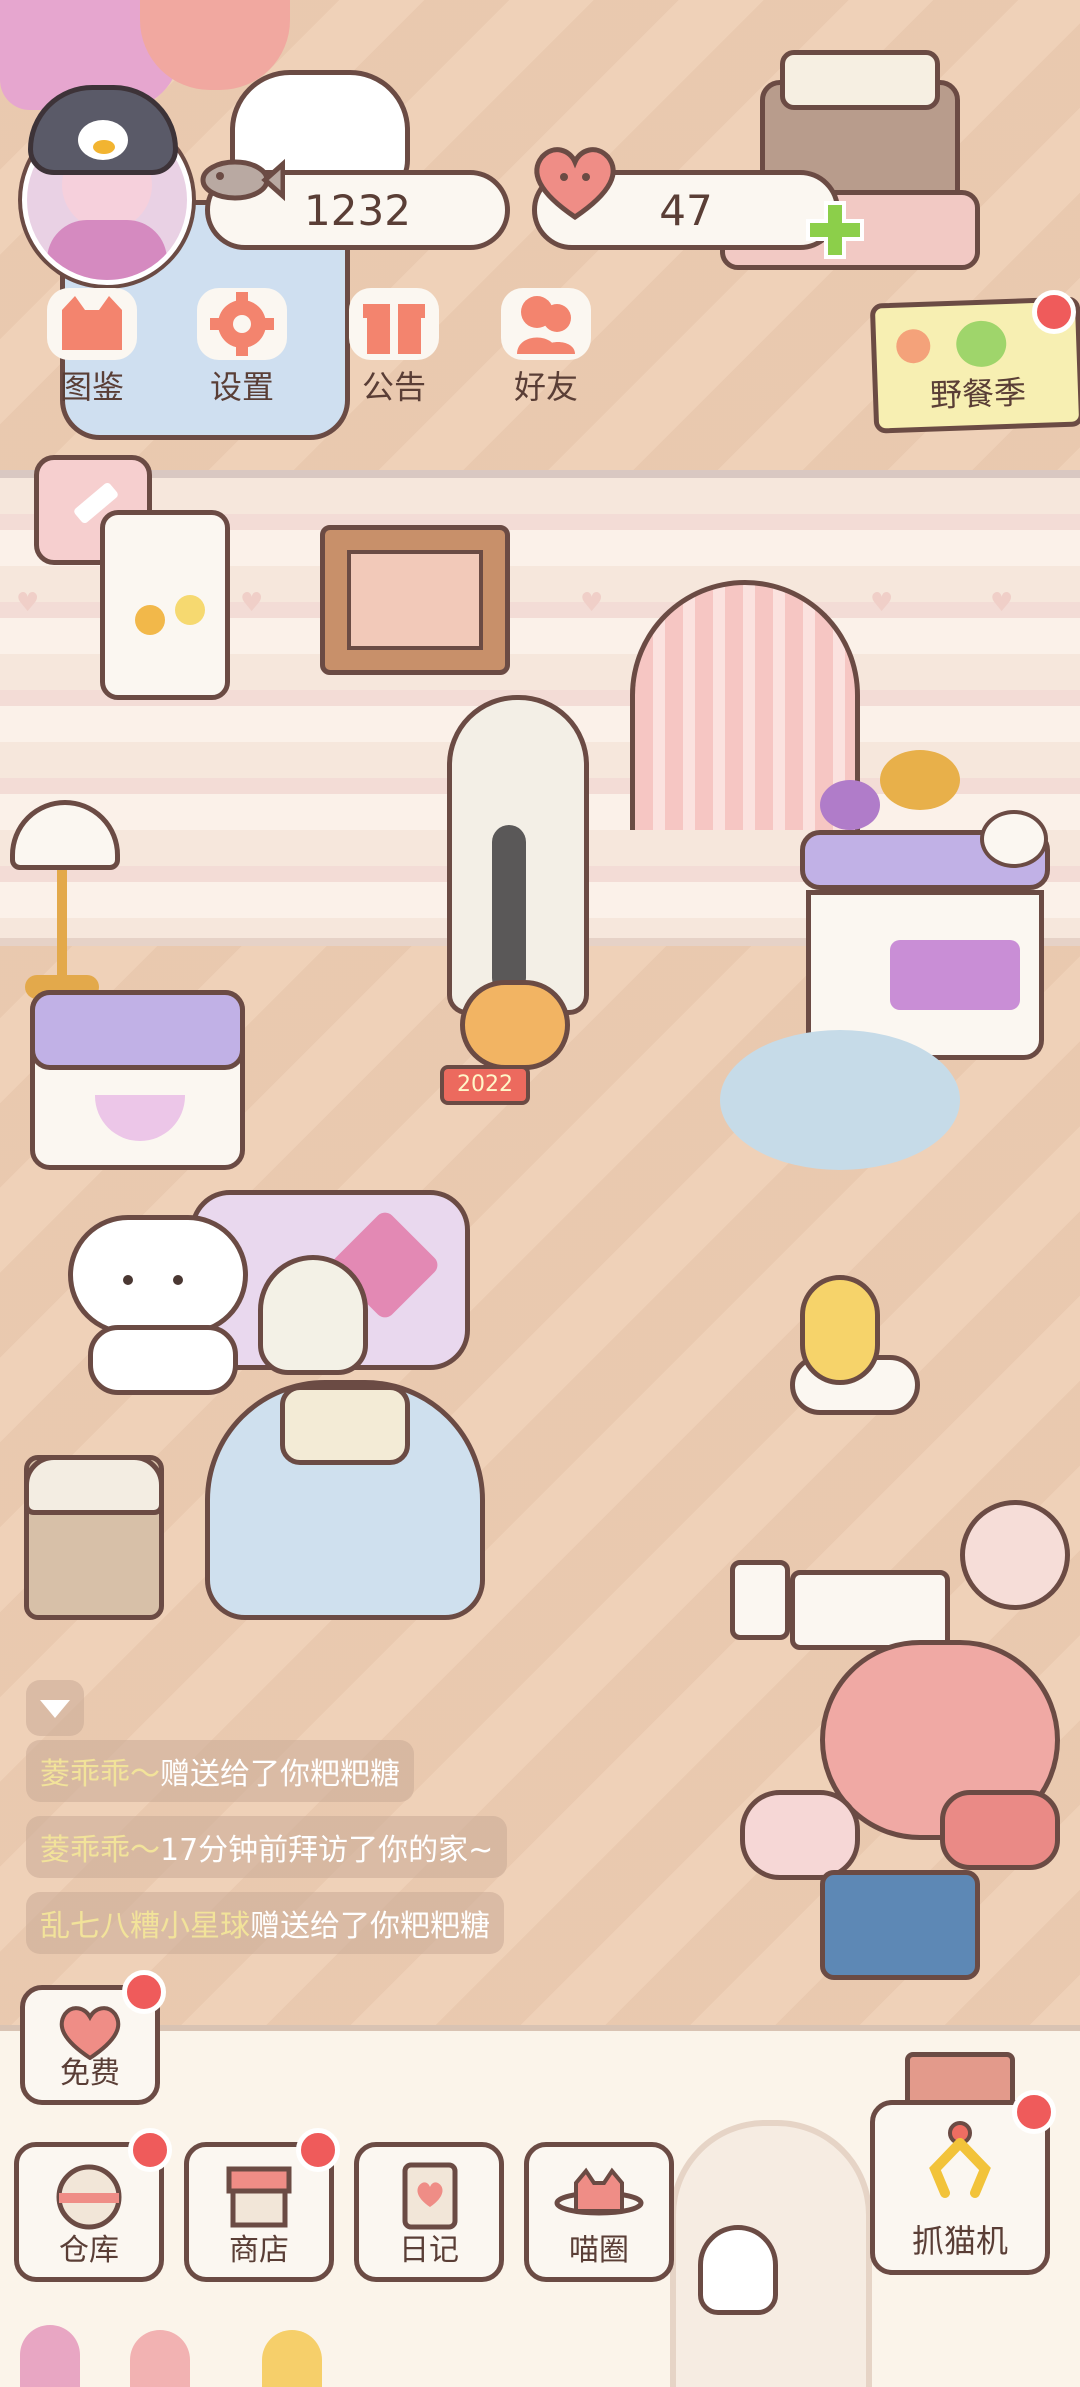 This screenshot has height=2387, width=1080. What do you see at coordinates (429, 2198) in the screenshot?
I see `diary-icon` at bounding box center [429, 2198].